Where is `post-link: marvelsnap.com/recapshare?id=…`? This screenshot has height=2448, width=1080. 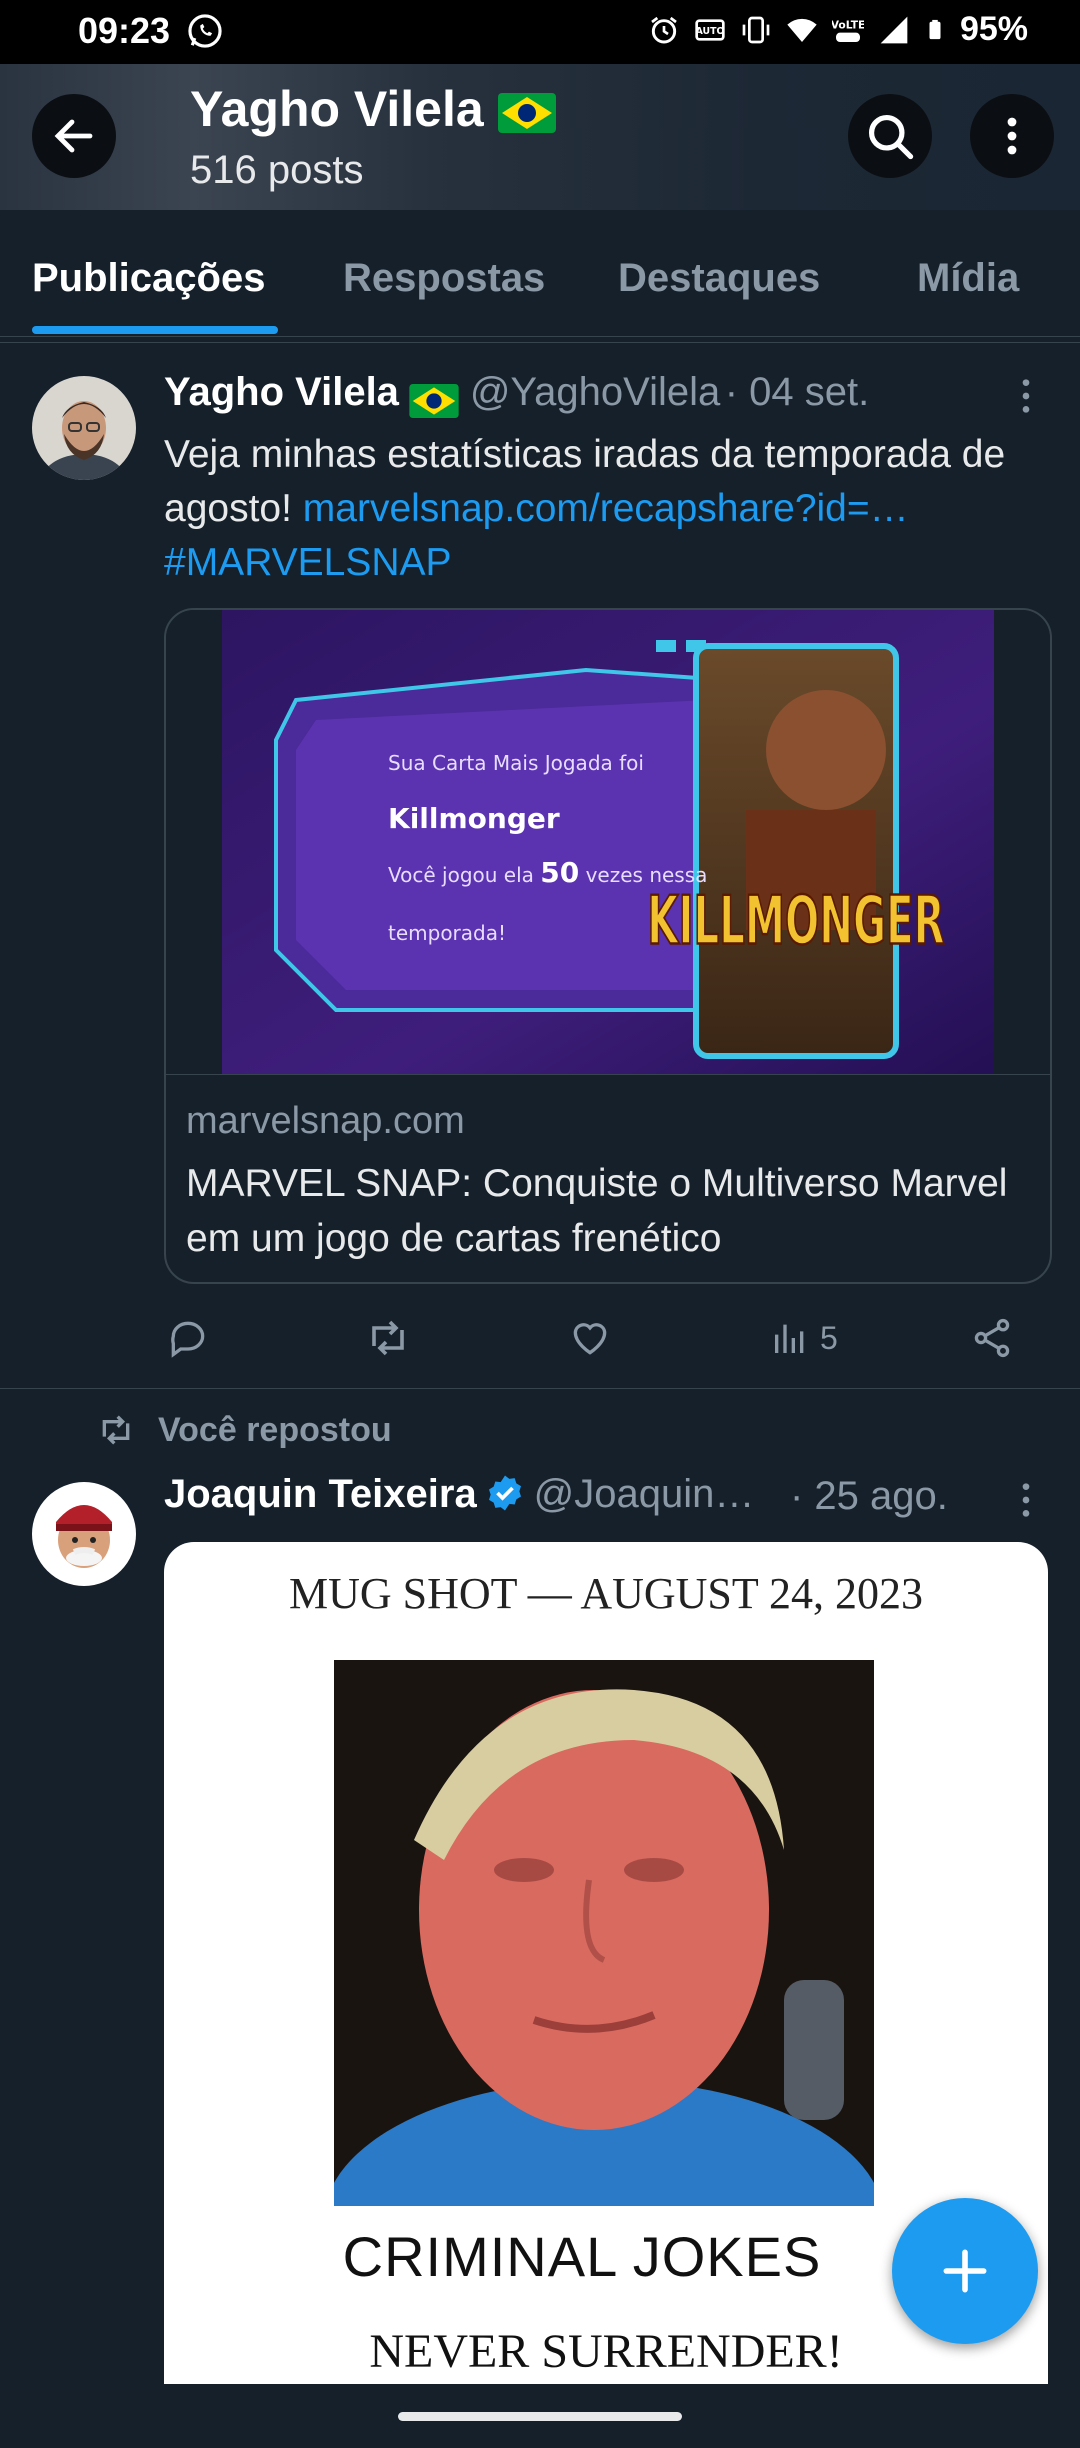 post-link: marvelsnap.com/recapshare?id=… is located at coordinates (606, 508).